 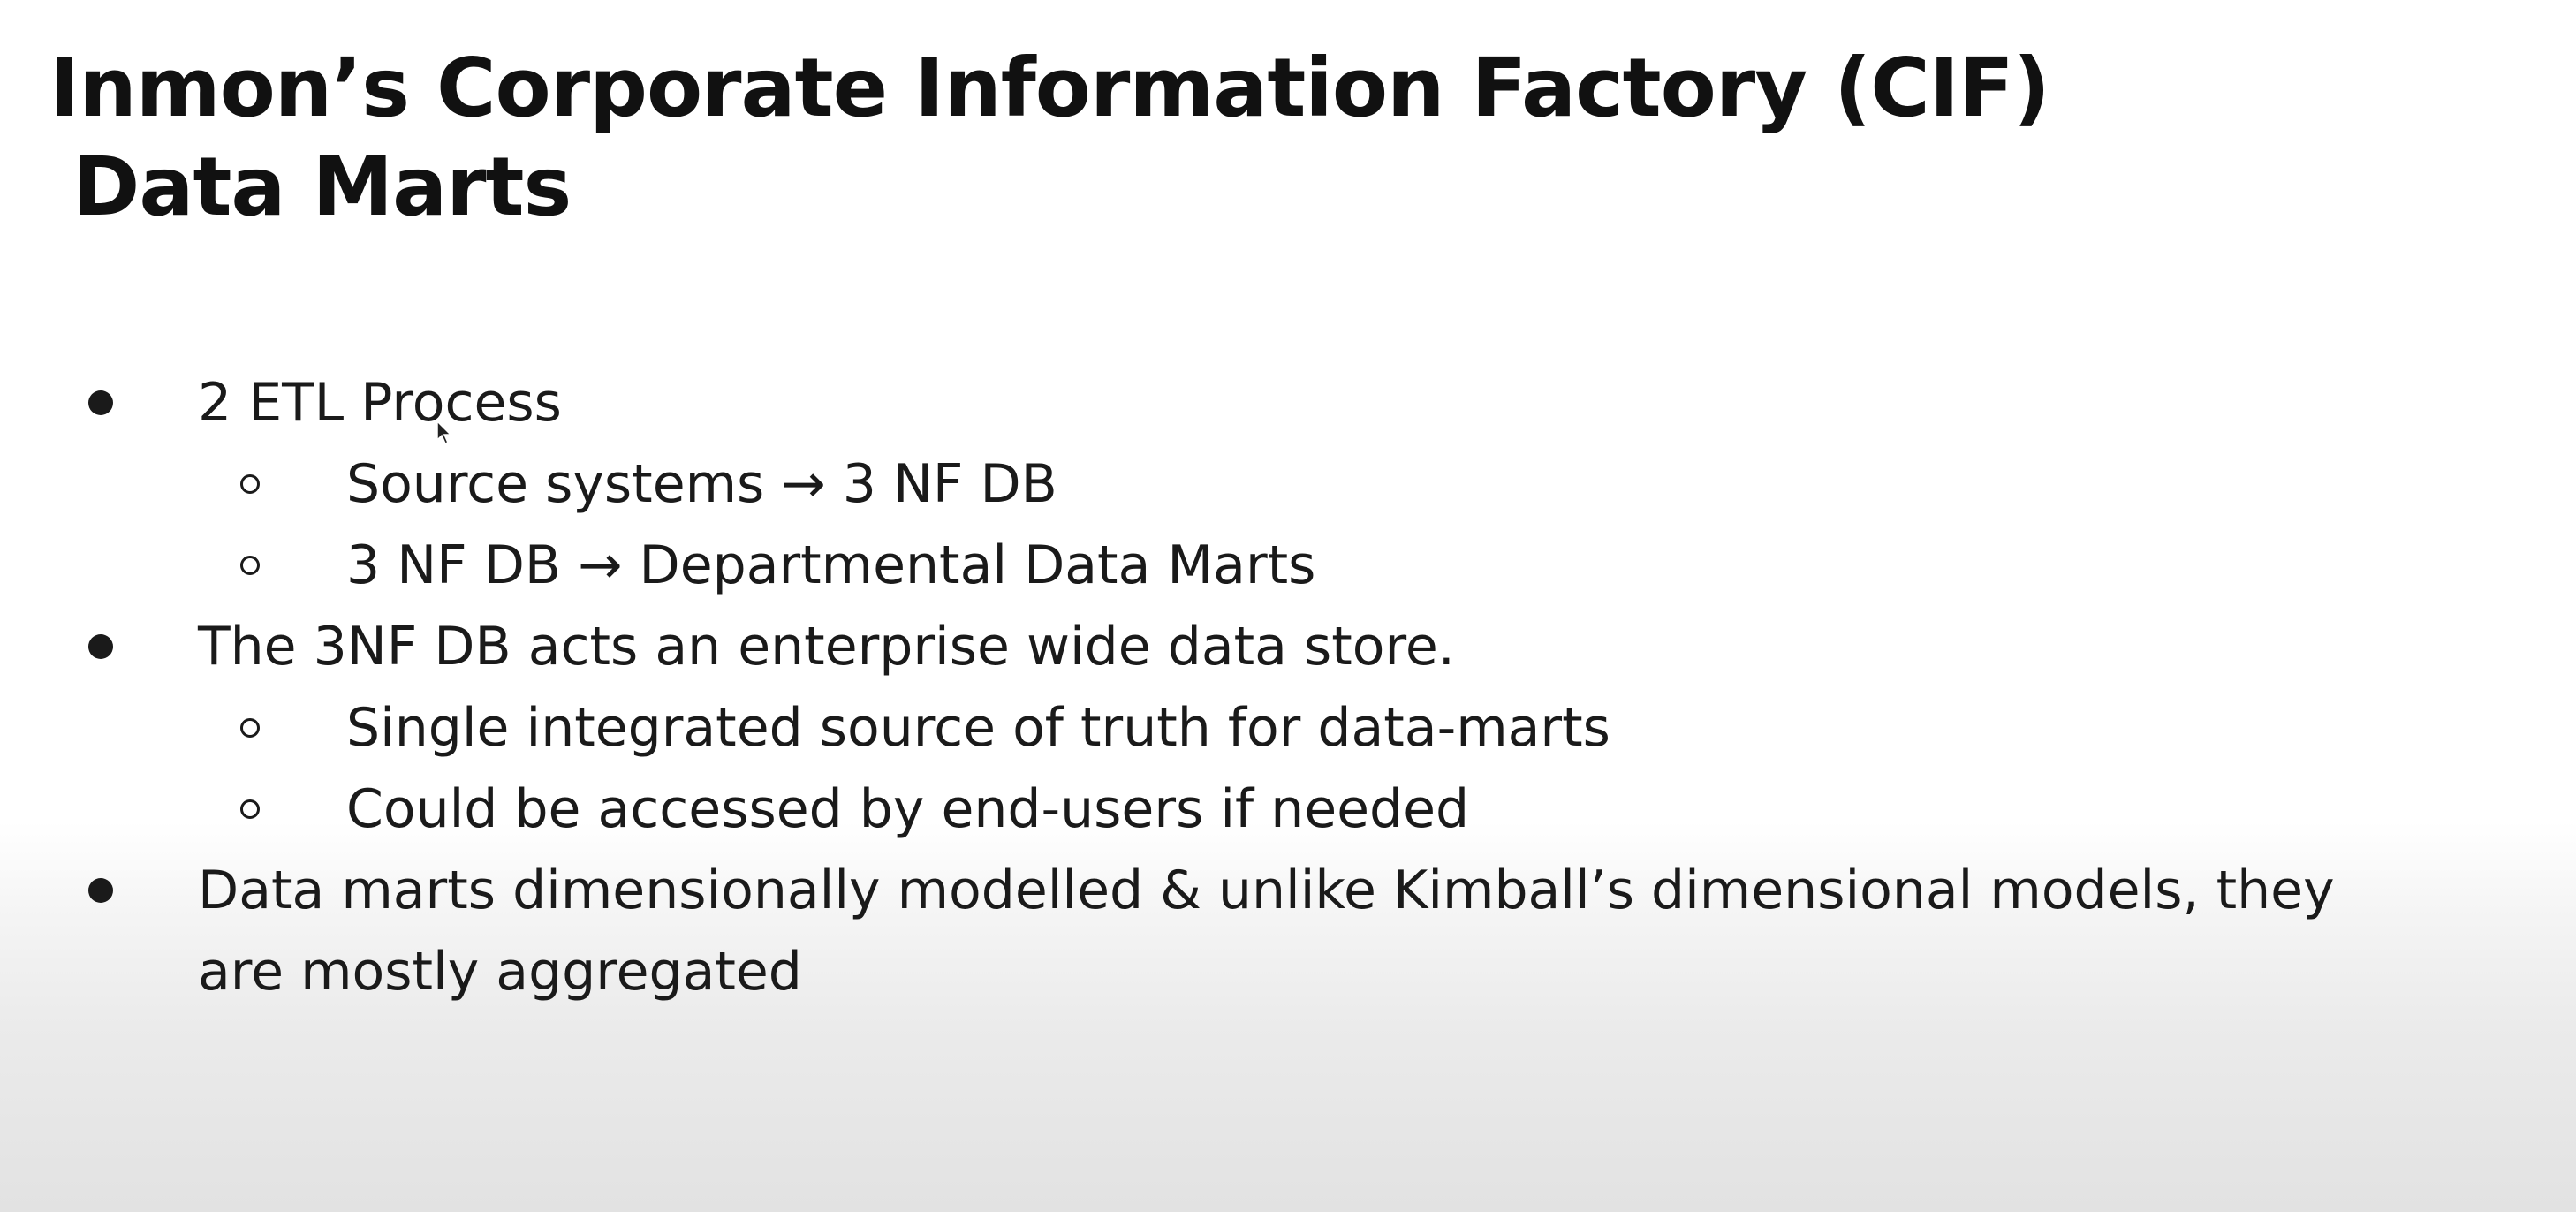 What do you see at coordinates (831, 565) in the screenshot?
I see `sub-bullet-text: 3 NF DB → Departmental Data Marts` at bounding box center [831, 565].